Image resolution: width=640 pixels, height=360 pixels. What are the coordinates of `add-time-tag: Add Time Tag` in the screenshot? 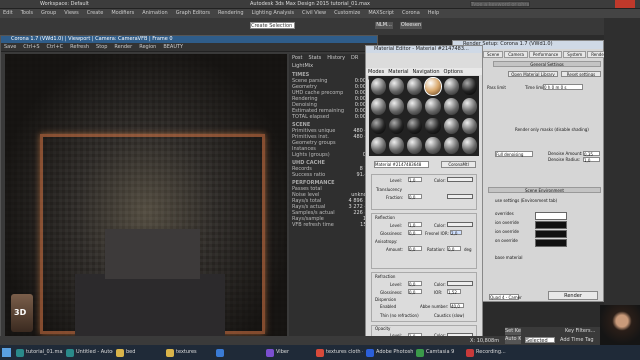 It's located at (577, 340).